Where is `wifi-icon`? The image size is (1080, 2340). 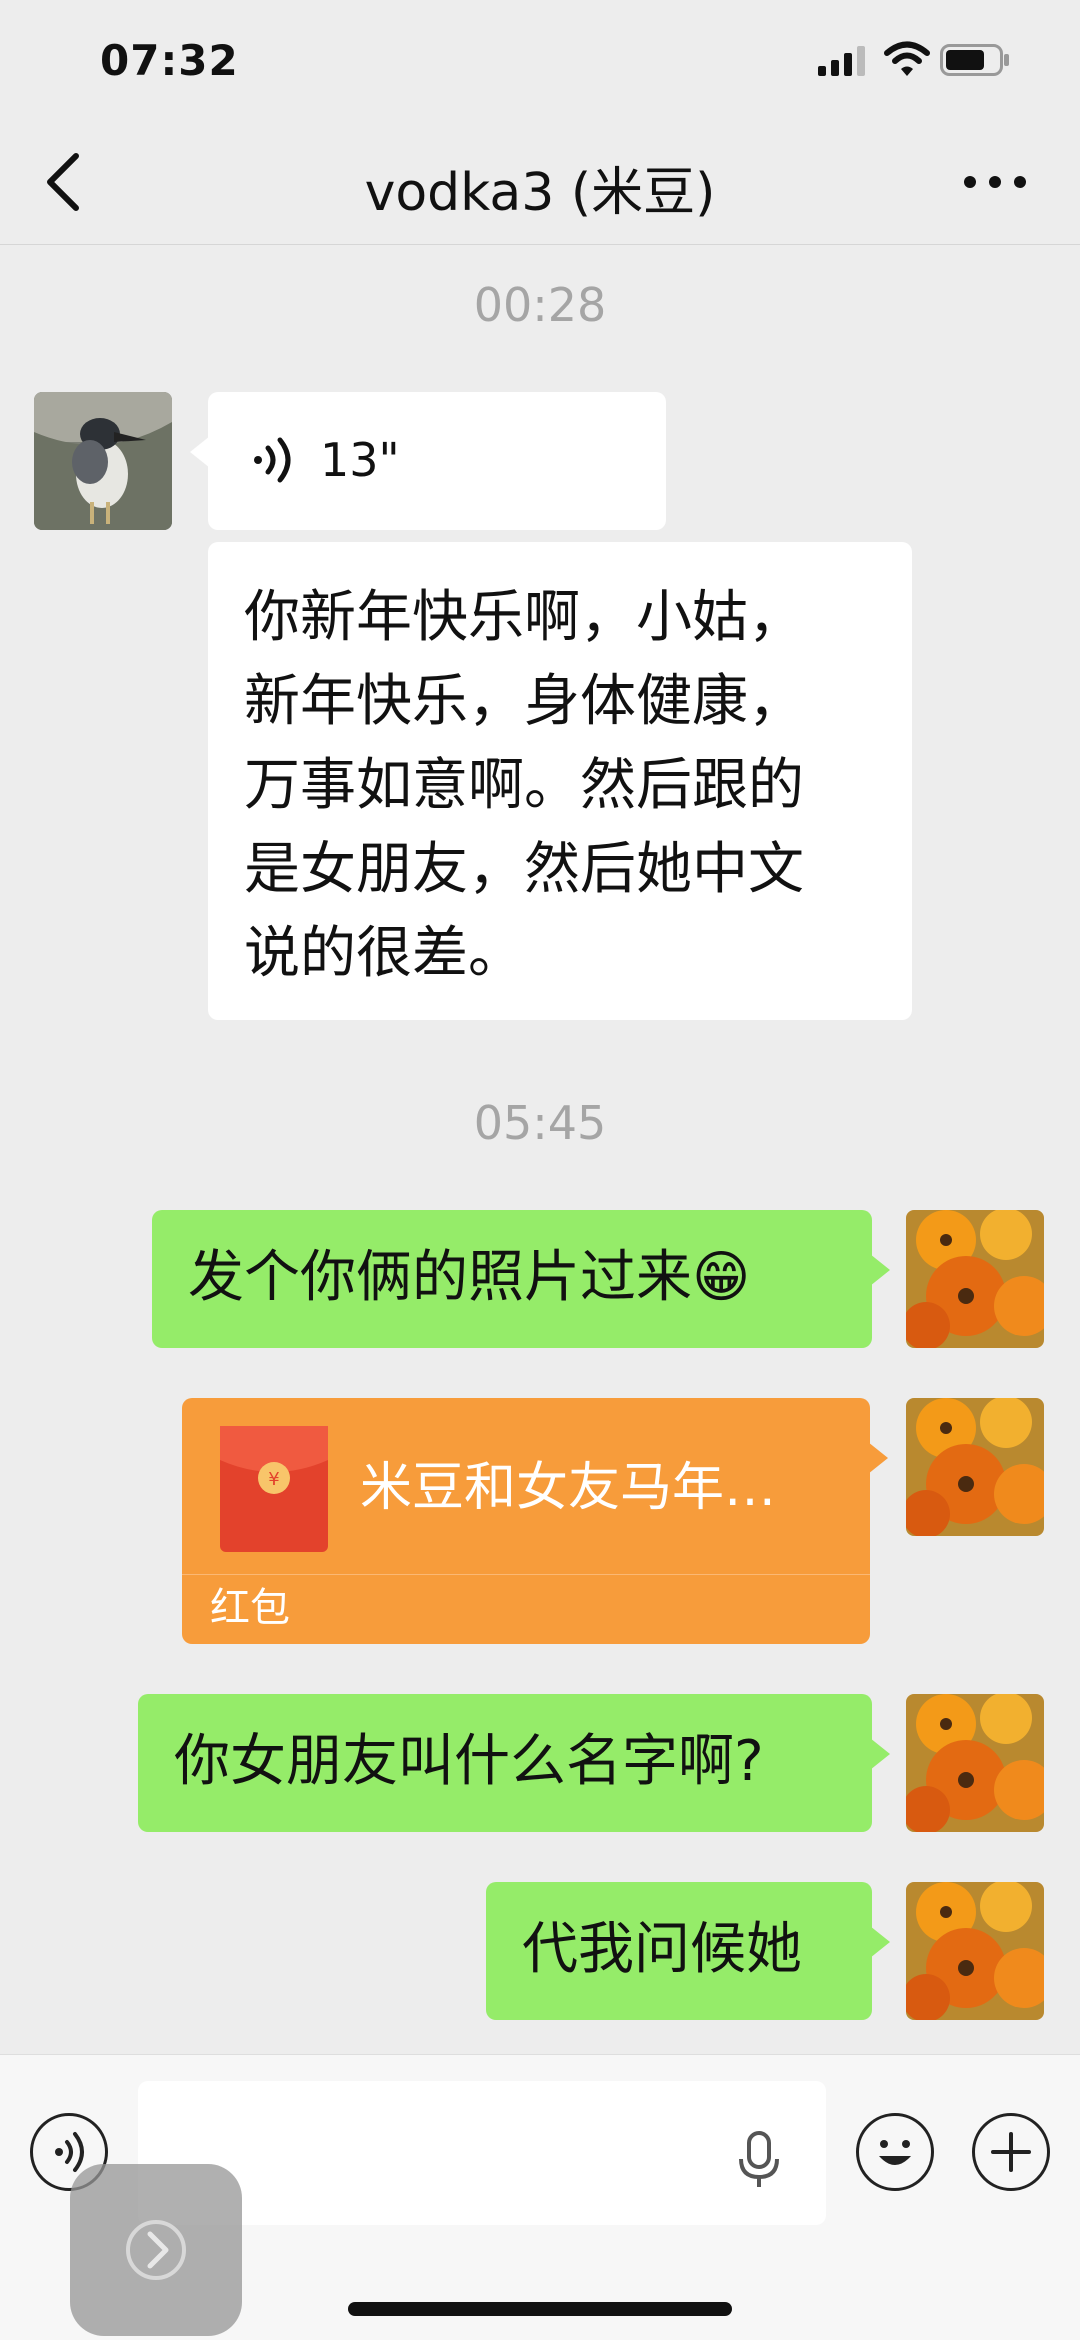
wifi-icon is located at coordinates (907, 58).